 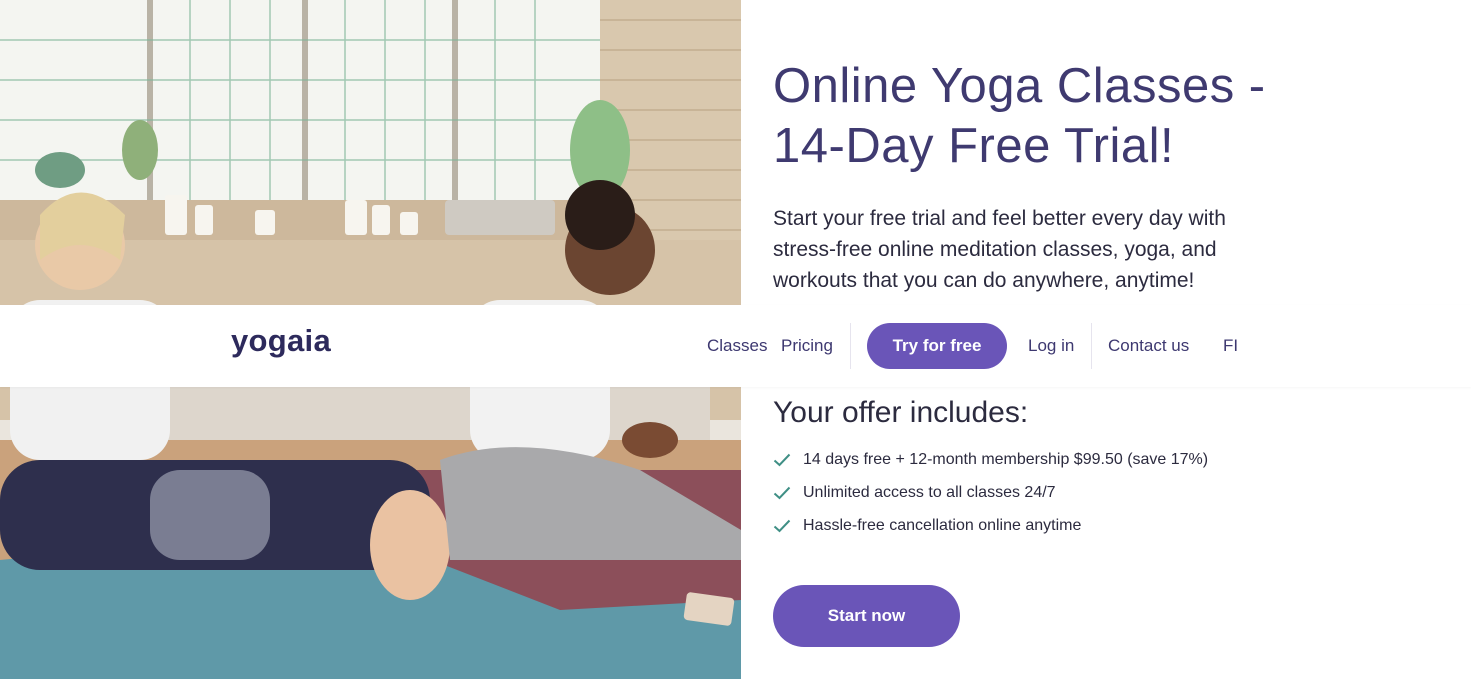 I want to click on nav-link-classes: Classes, so click(x=737, y=346).